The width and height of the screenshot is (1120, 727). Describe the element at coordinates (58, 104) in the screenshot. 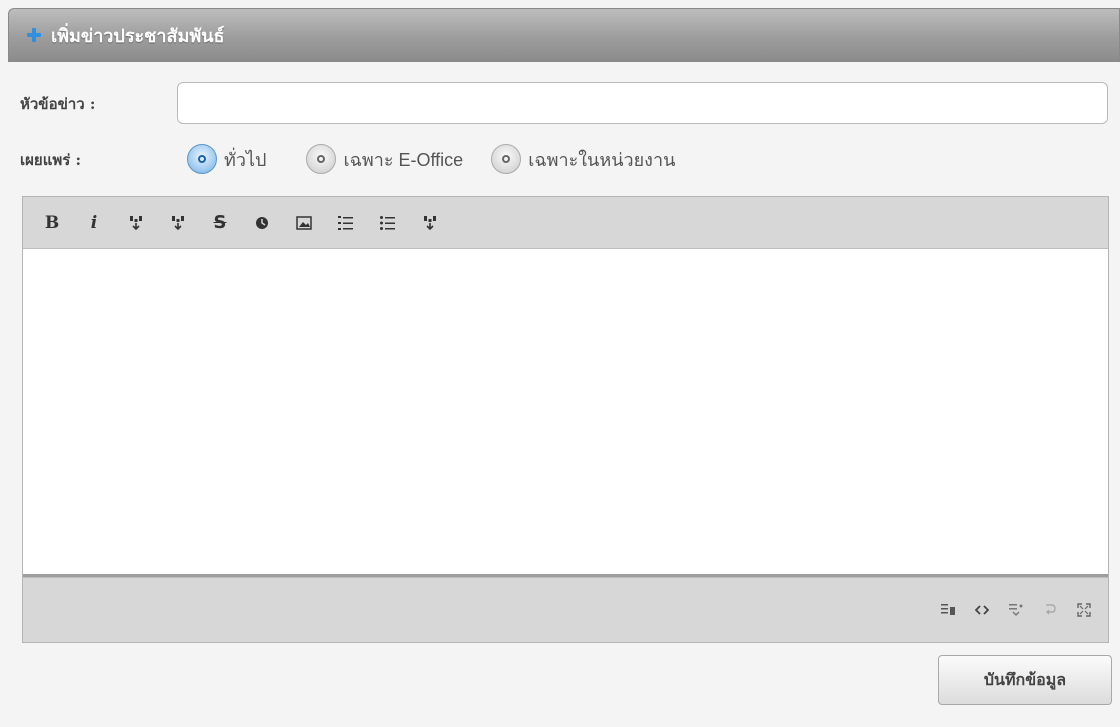

I see `title-label: หัวข้อข่าว :` at that location.